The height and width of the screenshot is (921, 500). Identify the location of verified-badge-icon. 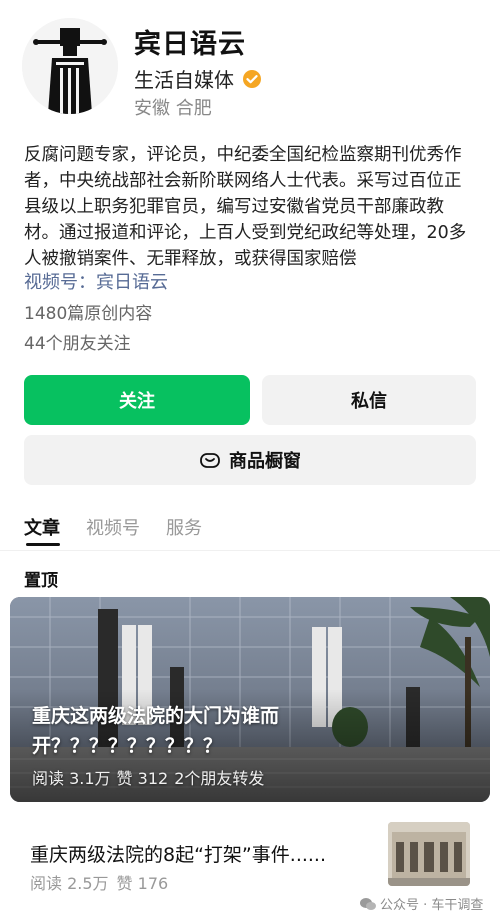
(252, 79).